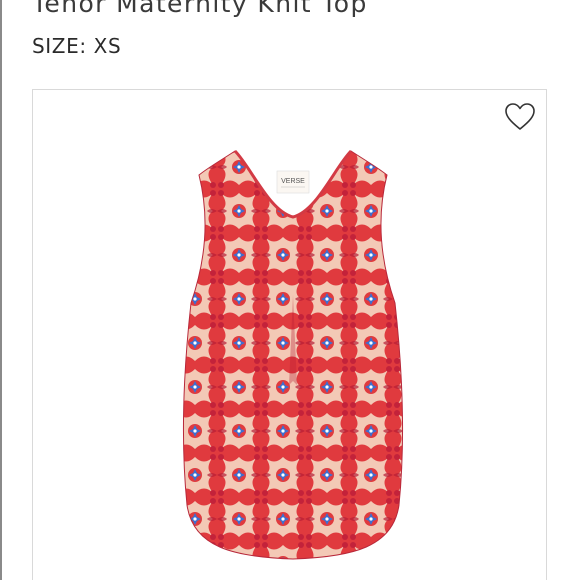 Image resolution: width=580 pixels, height=580 pixels. I want to click on left-edge-divider, so click(1, 290).